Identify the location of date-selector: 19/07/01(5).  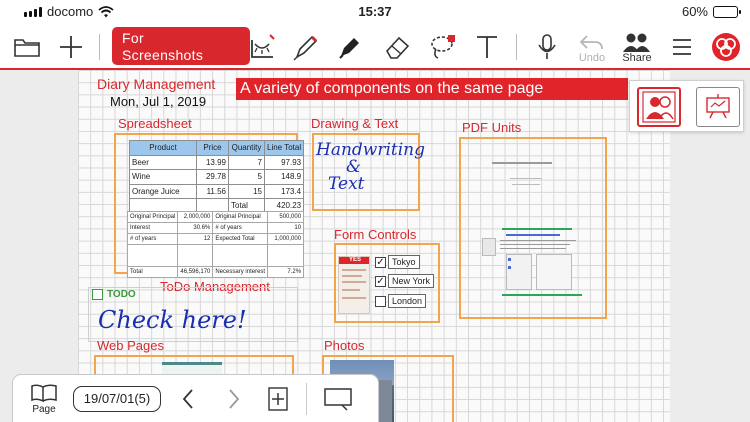
(117, 399).